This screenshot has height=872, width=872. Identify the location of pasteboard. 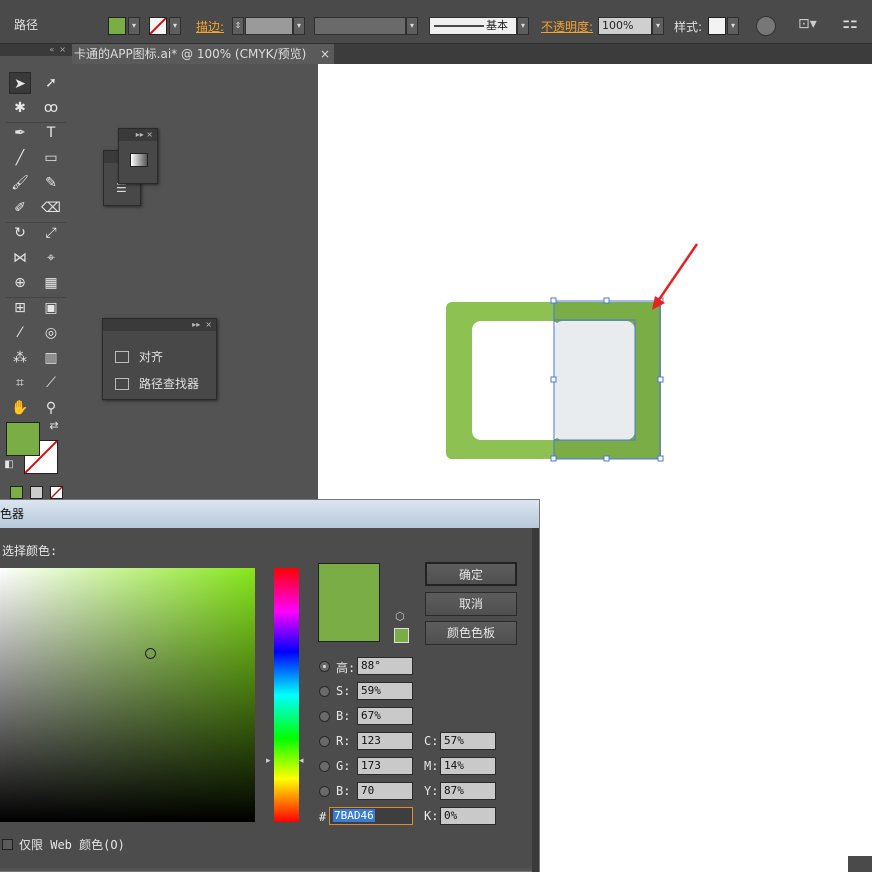
(195, 282).